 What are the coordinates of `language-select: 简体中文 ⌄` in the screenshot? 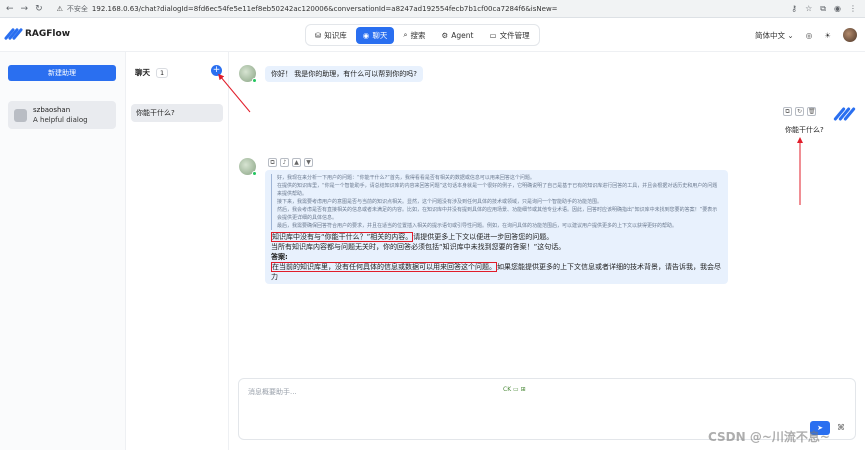 It's located at (774, 35).